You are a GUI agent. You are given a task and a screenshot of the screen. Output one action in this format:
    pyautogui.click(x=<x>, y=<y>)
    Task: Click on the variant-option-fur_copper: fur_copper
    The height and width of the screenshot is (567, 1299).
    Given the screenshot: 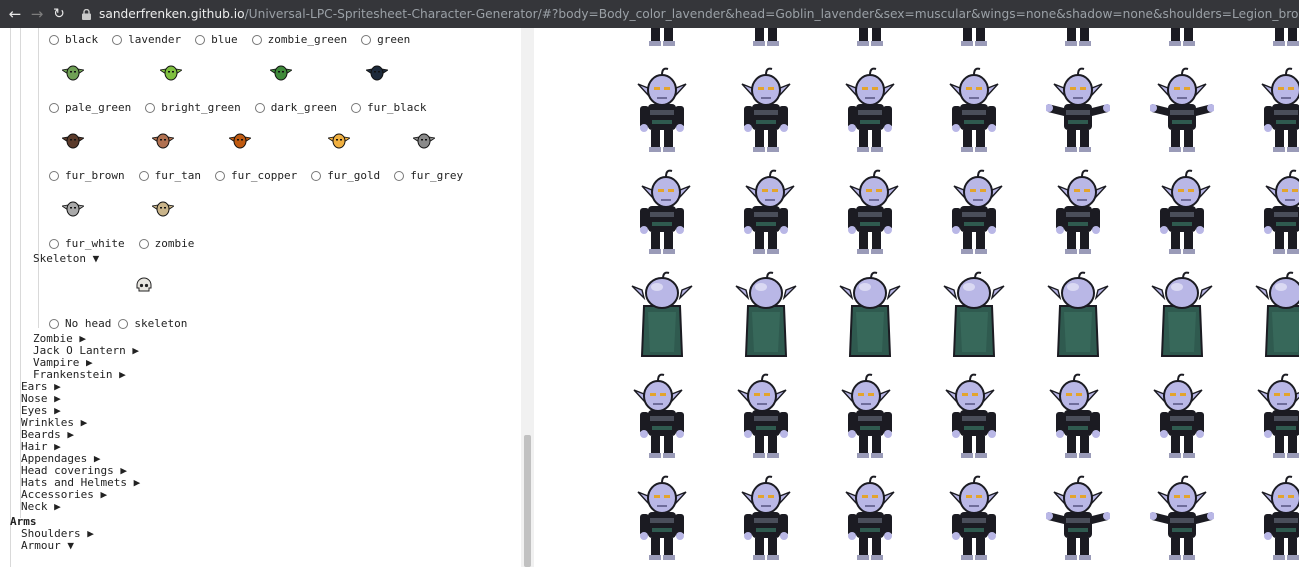 What is the action you would take?
    pyautogui.click(x=256, y=175)
    